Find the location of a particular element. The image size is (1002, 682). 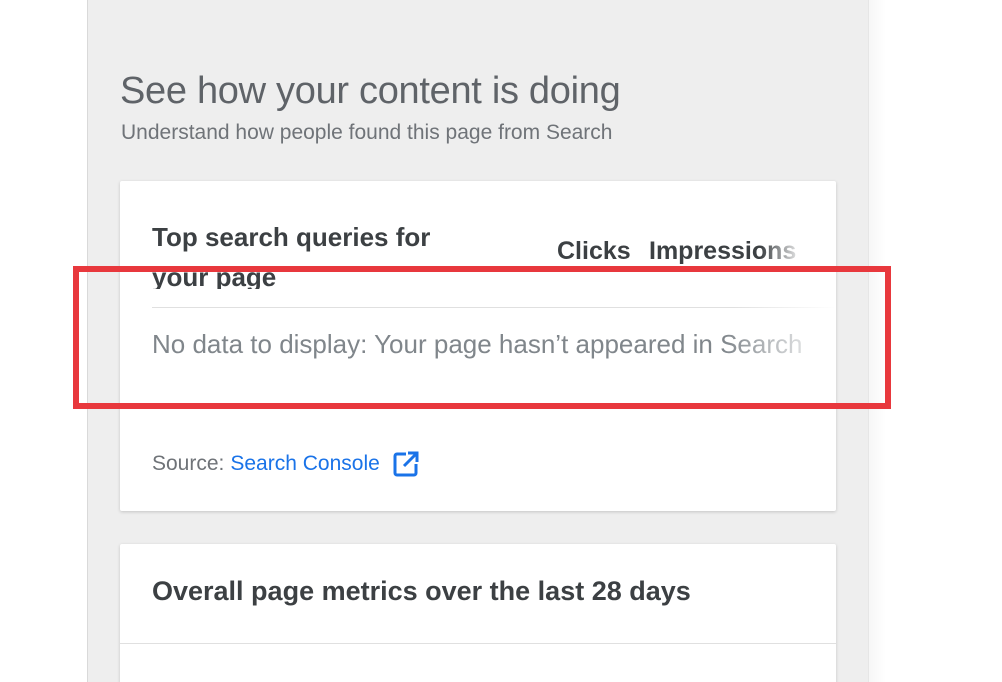

source-line: Source: Search Console is located at coordinates (286, 464).